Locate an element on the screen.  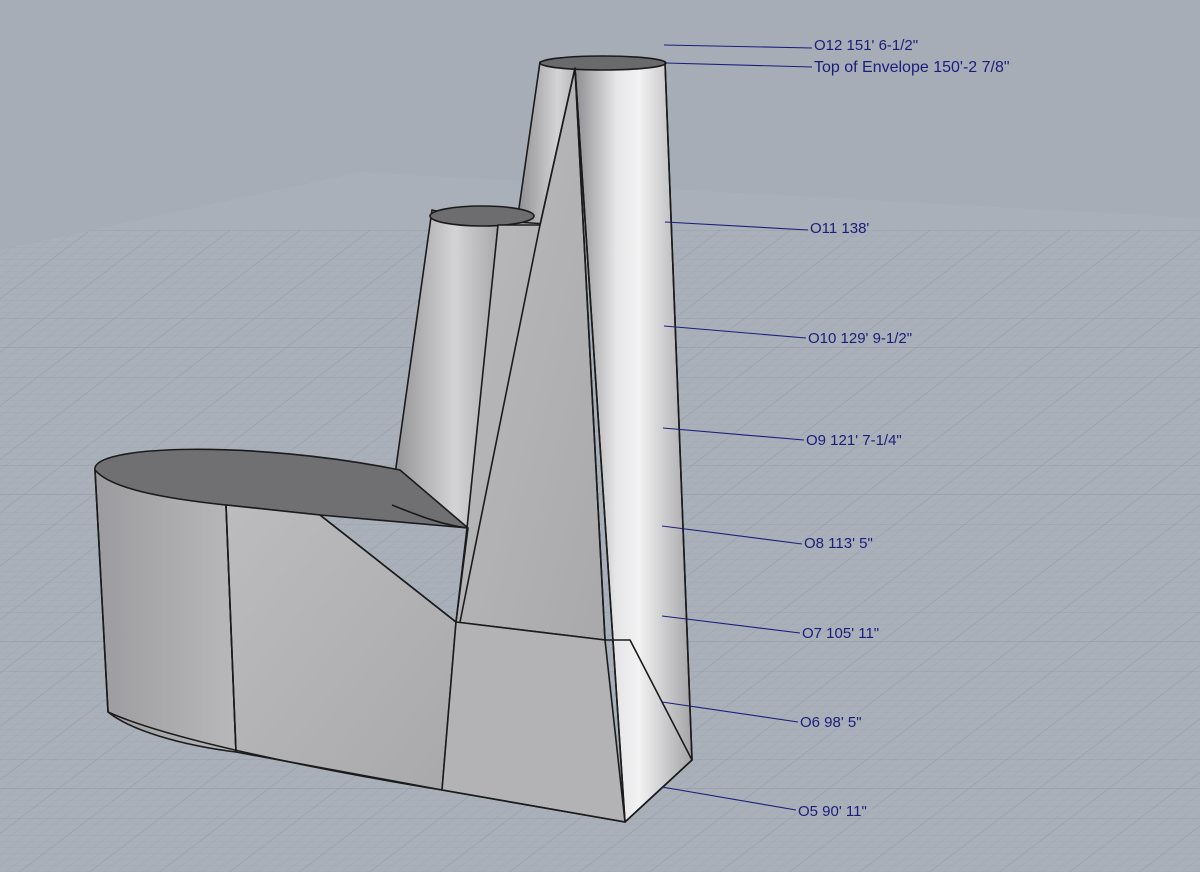
level-label-o8: O8 113' 5" is located at coordinates (838, 543).